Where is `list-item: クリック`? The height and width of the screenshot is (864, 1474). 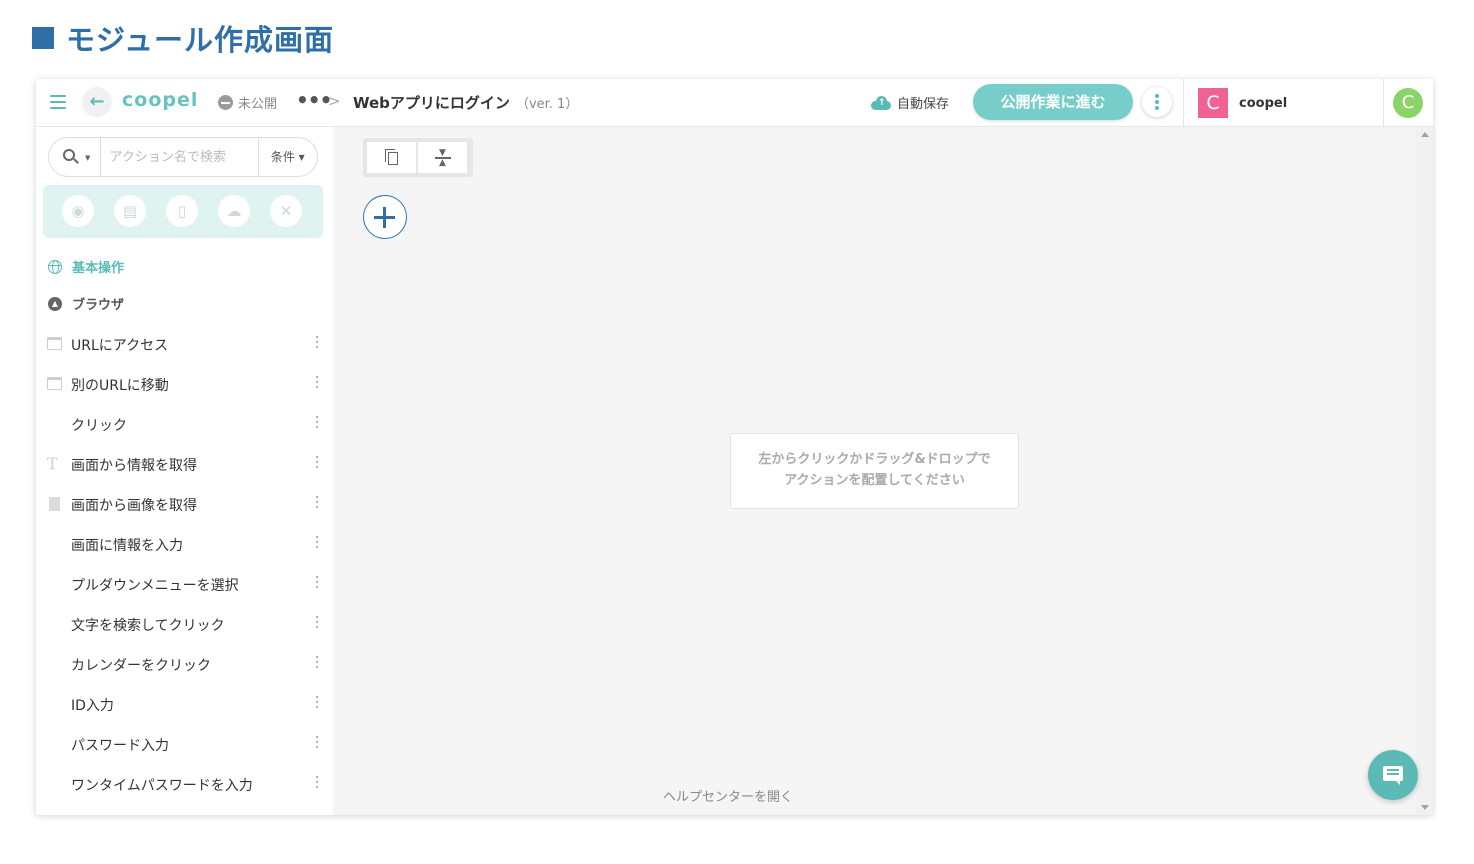
list-item: クリック is located at coordinates (184, 424).